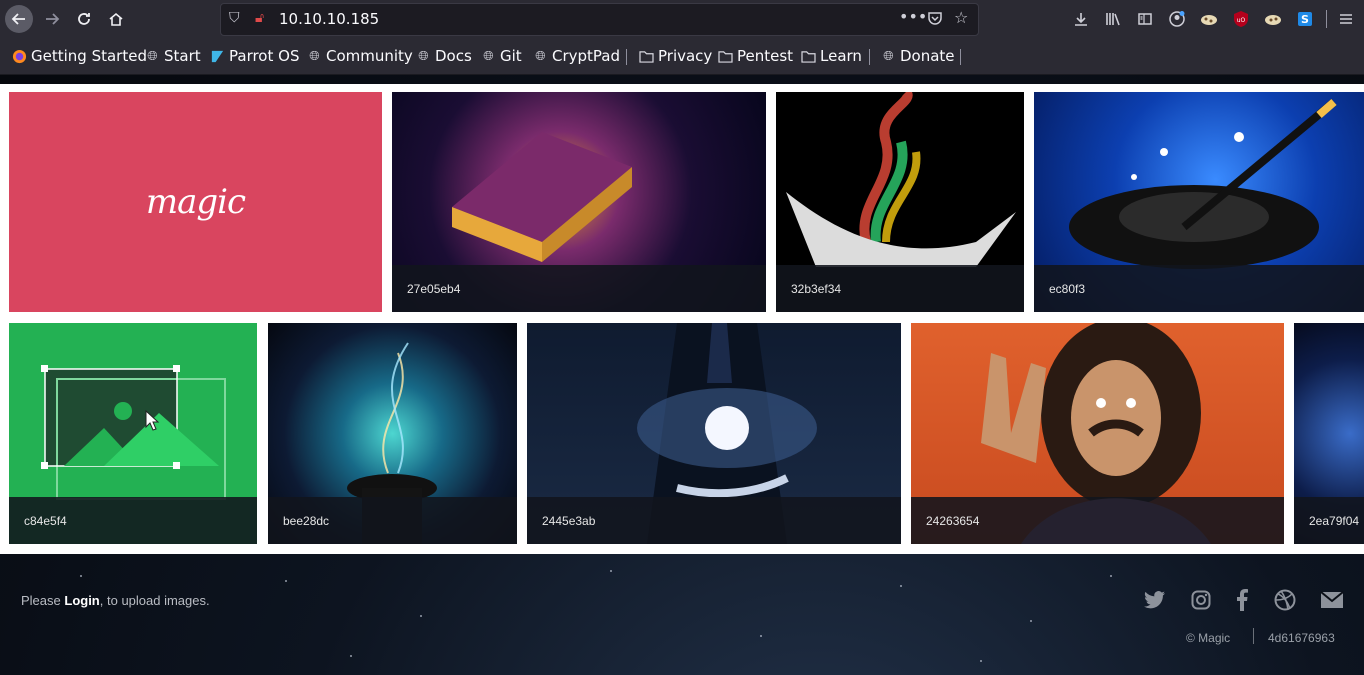  Describe the element at coordinates (1332, 600) in the screenshot. I see `email-icon` at that location.